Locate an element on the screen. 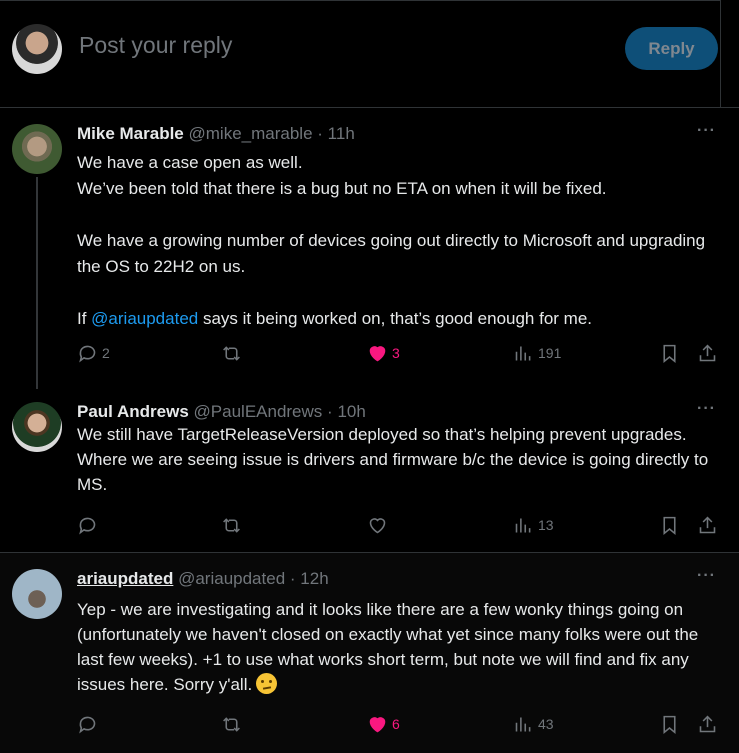 The width and height of the screenshot is (739, 753). confused-emoji is located at coordinates (267, 683).